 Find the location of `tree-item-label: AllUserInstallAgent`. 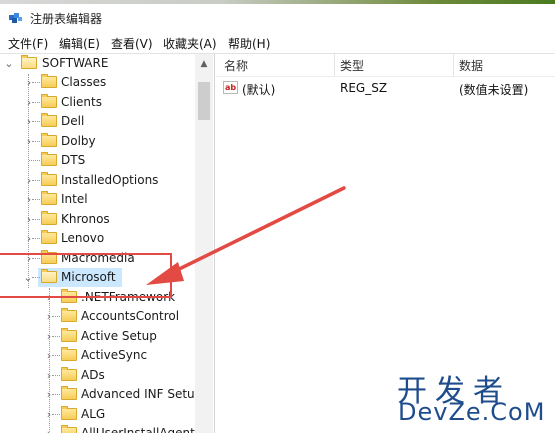

tree-item-label: AllUserInstallAgent is located at coordinates (138, 429).